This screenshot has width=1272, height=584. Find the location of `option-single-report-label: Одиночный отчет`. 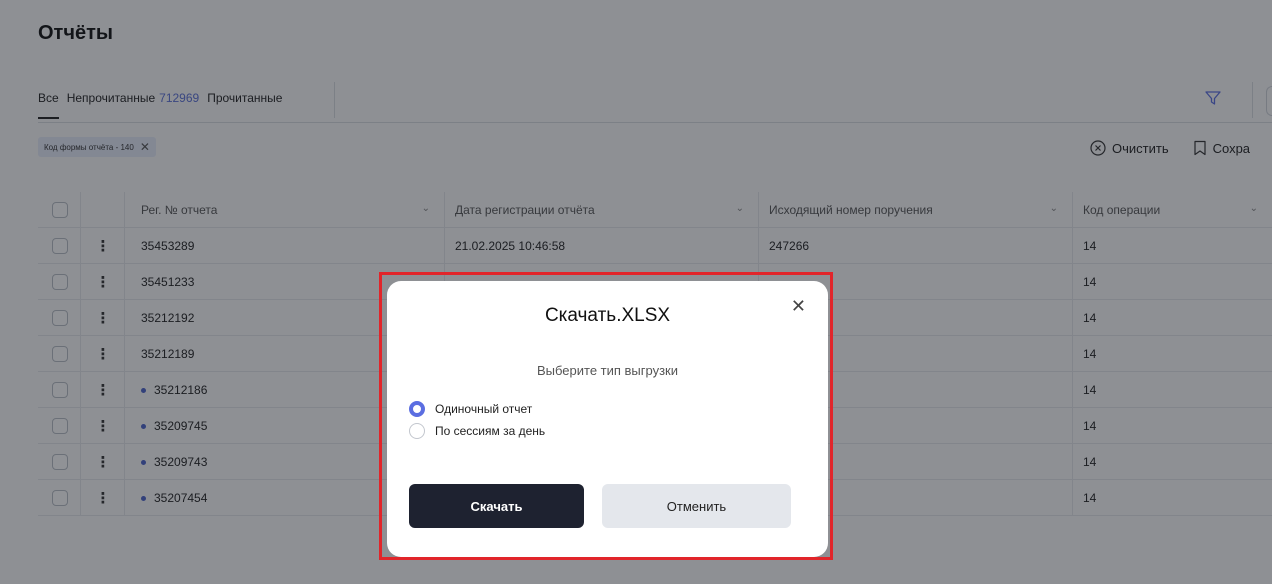

option-single-report-label: Одиночный отчет is located at coordinates (484, 409).